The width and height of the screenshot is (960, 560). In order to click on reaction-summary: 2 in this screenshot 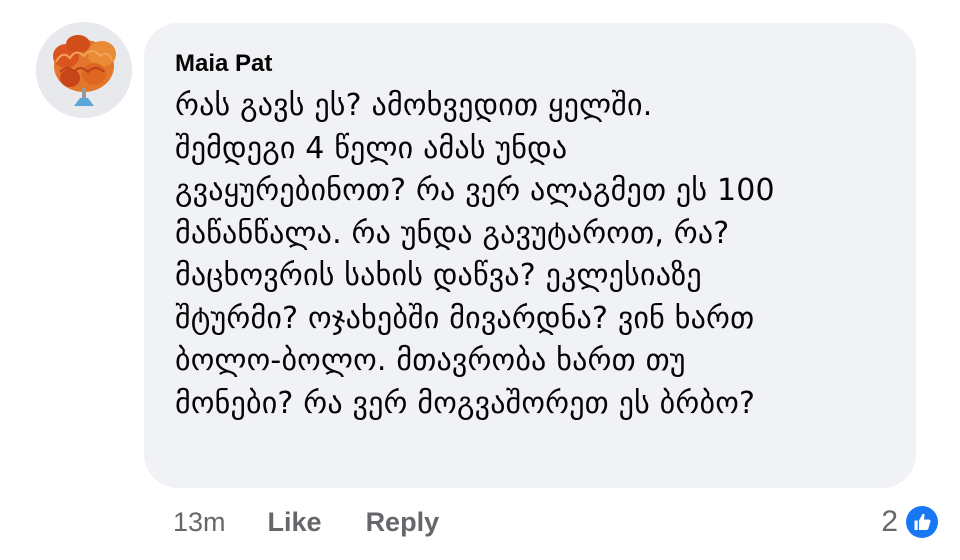, I will do `click(910, 522)`.